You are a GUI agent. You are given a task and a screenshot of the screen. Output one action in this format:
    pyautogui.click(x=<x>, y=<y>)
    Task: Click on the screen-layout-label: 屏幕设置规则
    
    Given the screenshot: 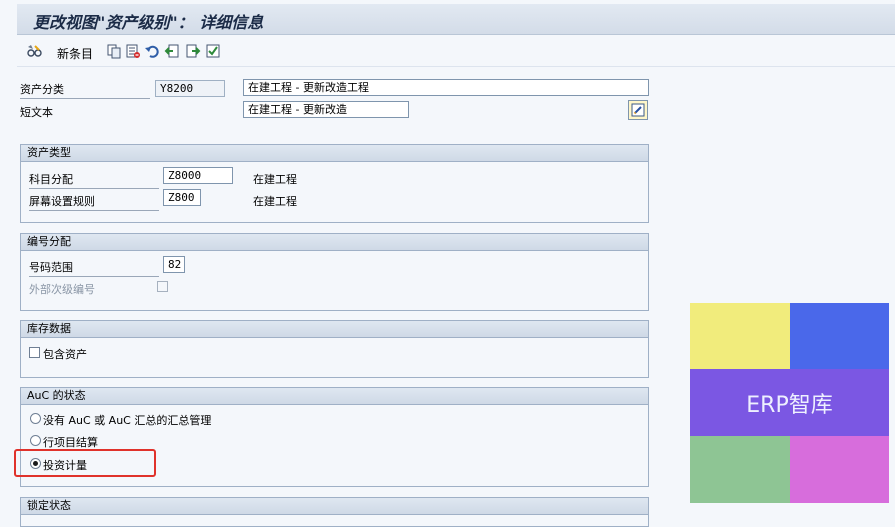 What is the action you would take?
    pyautogui.click(x=94, y=202)
    